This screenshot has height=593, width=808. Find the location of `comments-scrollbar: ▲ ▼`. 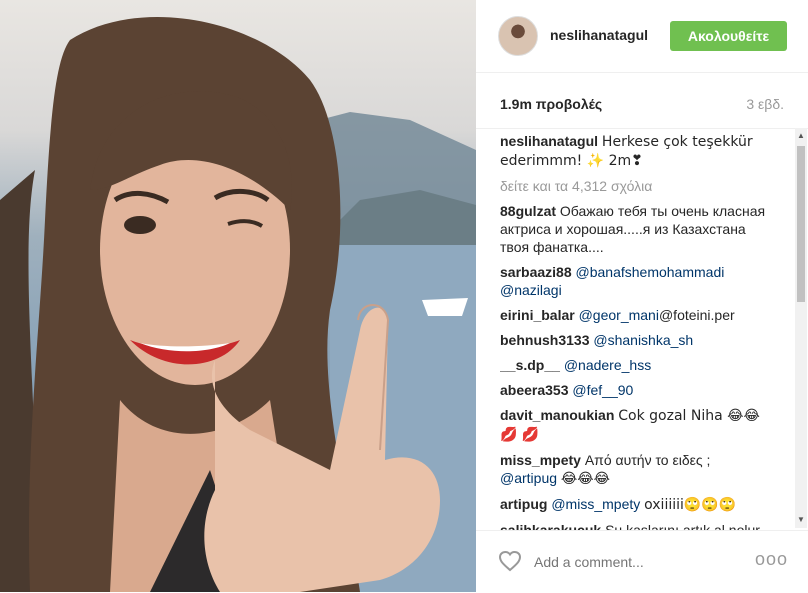

comments-scrollbar: ▲ ▼ is located at coordinates (801, 328).